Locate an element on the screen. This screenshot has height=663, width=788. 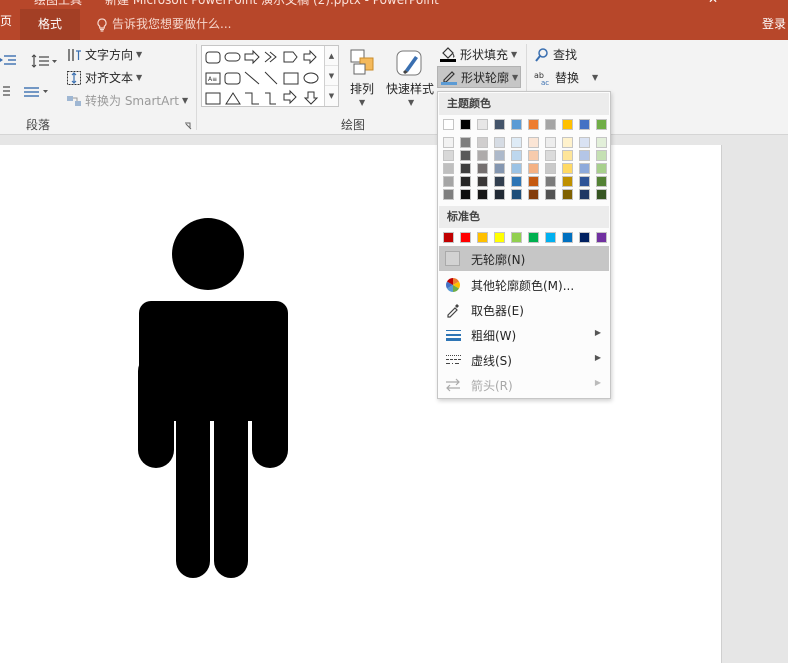
columns-icon is located at coordinates (5, 92).